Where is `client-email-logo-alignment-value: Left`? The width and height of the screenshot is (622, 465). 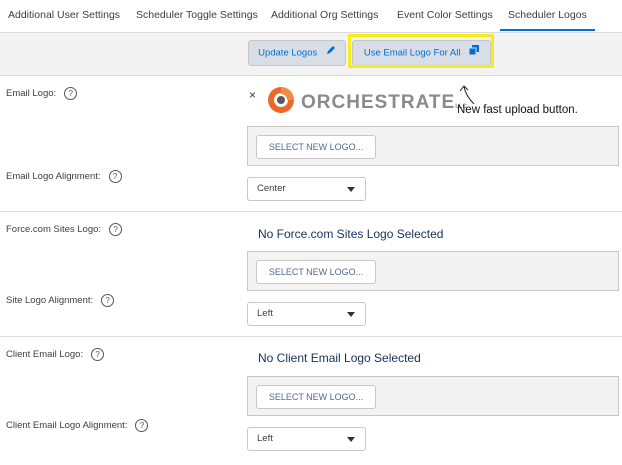
client-email-logo-alignment-value: Left is located at coordinates (265, 438).